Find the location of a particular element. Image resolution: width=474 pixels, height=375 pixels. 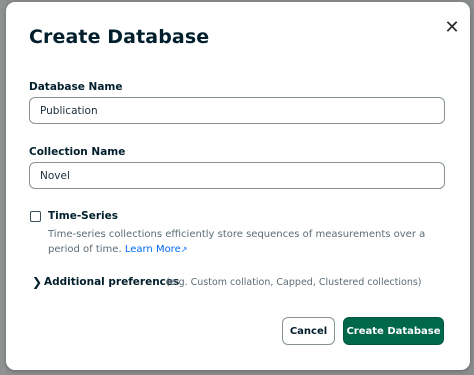

additional-preferences-toggle: Additional preferences is located at coordinates (111, 282).